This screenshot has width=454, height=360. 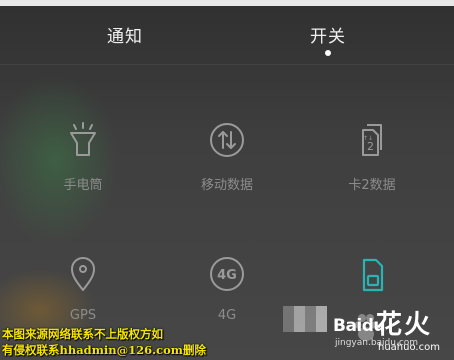 What do you see at coordinates (305, 319) in the screenshot?
I see `pixelated-watermark` at bounding box center [305, 319].